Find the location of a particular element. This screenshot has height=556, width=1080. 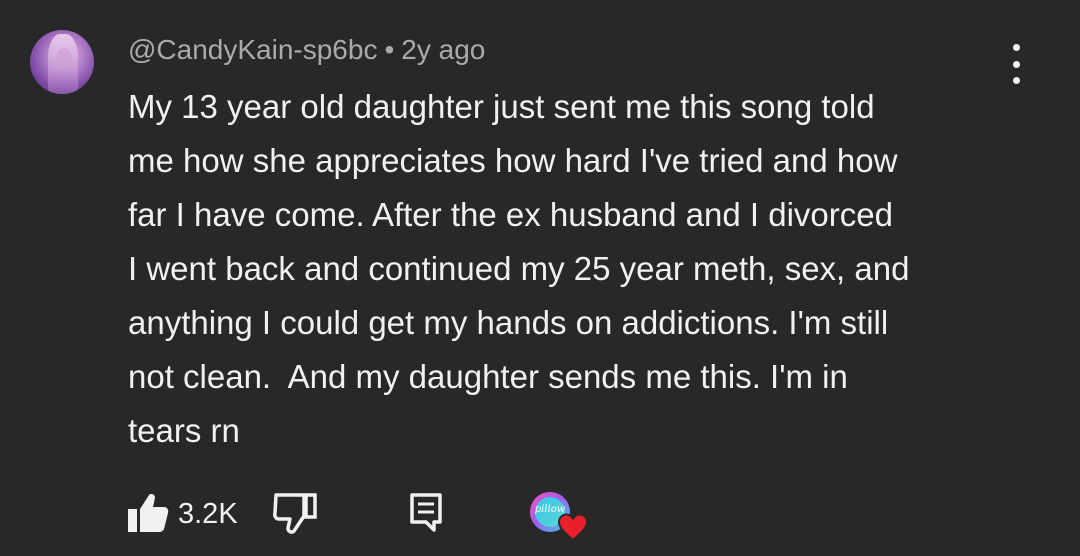

more-options-icon is located at coordinates (1016, 64).